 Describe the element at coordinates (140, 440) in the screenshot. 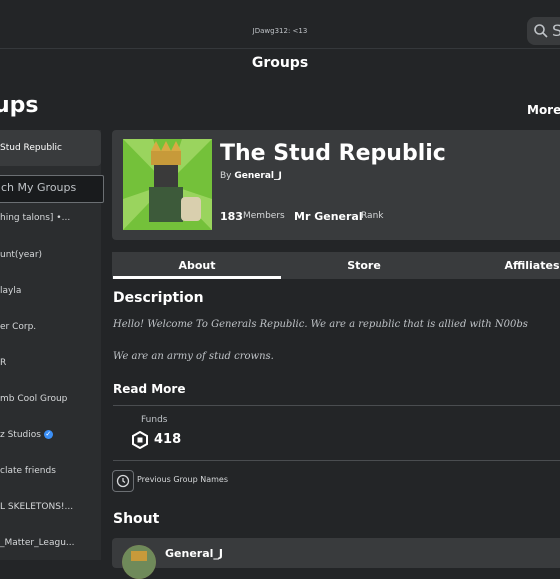

I see `robux-icon` at that location.